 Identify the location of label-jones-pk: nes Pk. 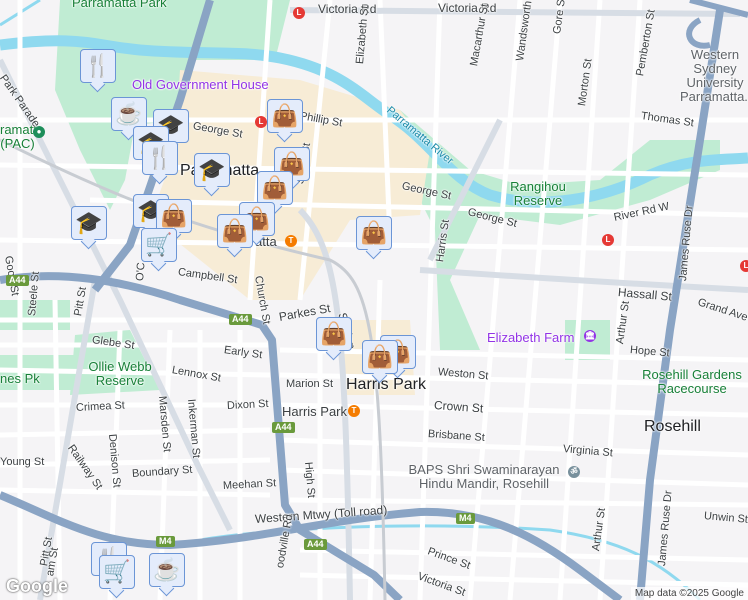
(20, 379).